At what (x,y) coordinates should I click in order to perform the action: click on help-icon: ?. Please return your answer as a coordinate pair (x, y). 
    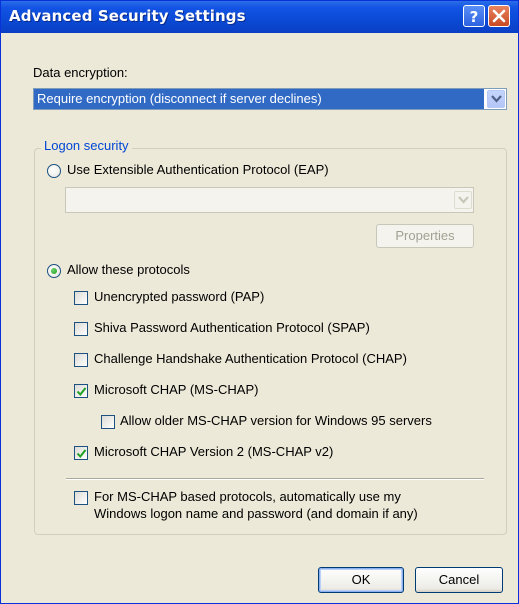
    Looking at the image, I should click on (474, 17).